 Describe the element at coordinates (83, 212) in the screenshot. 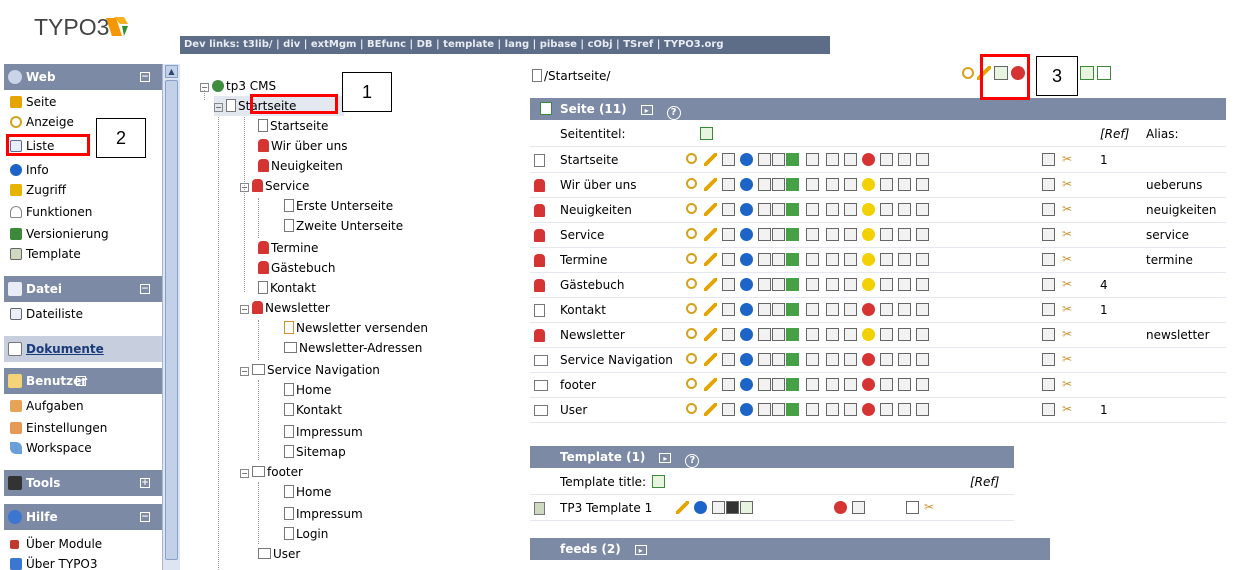

I see `module-item-funktionen: Funktionen` at that location.